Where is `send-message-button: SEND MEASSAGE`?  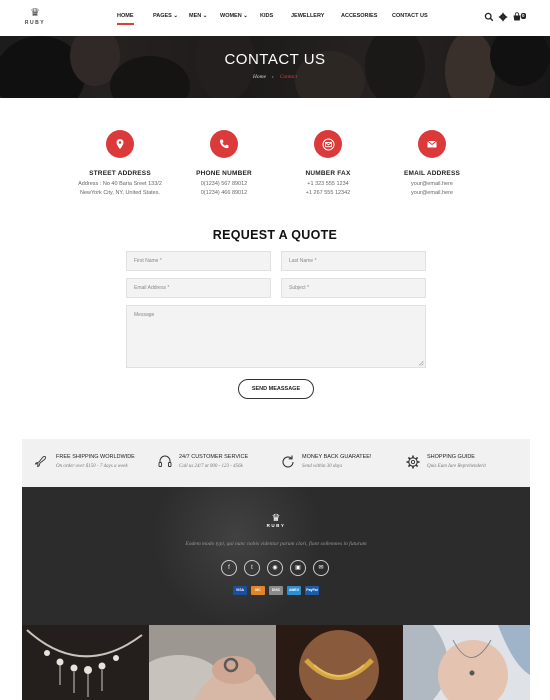 send-message-button: SEND MEASSAGE is located at coordinates (276, 389).